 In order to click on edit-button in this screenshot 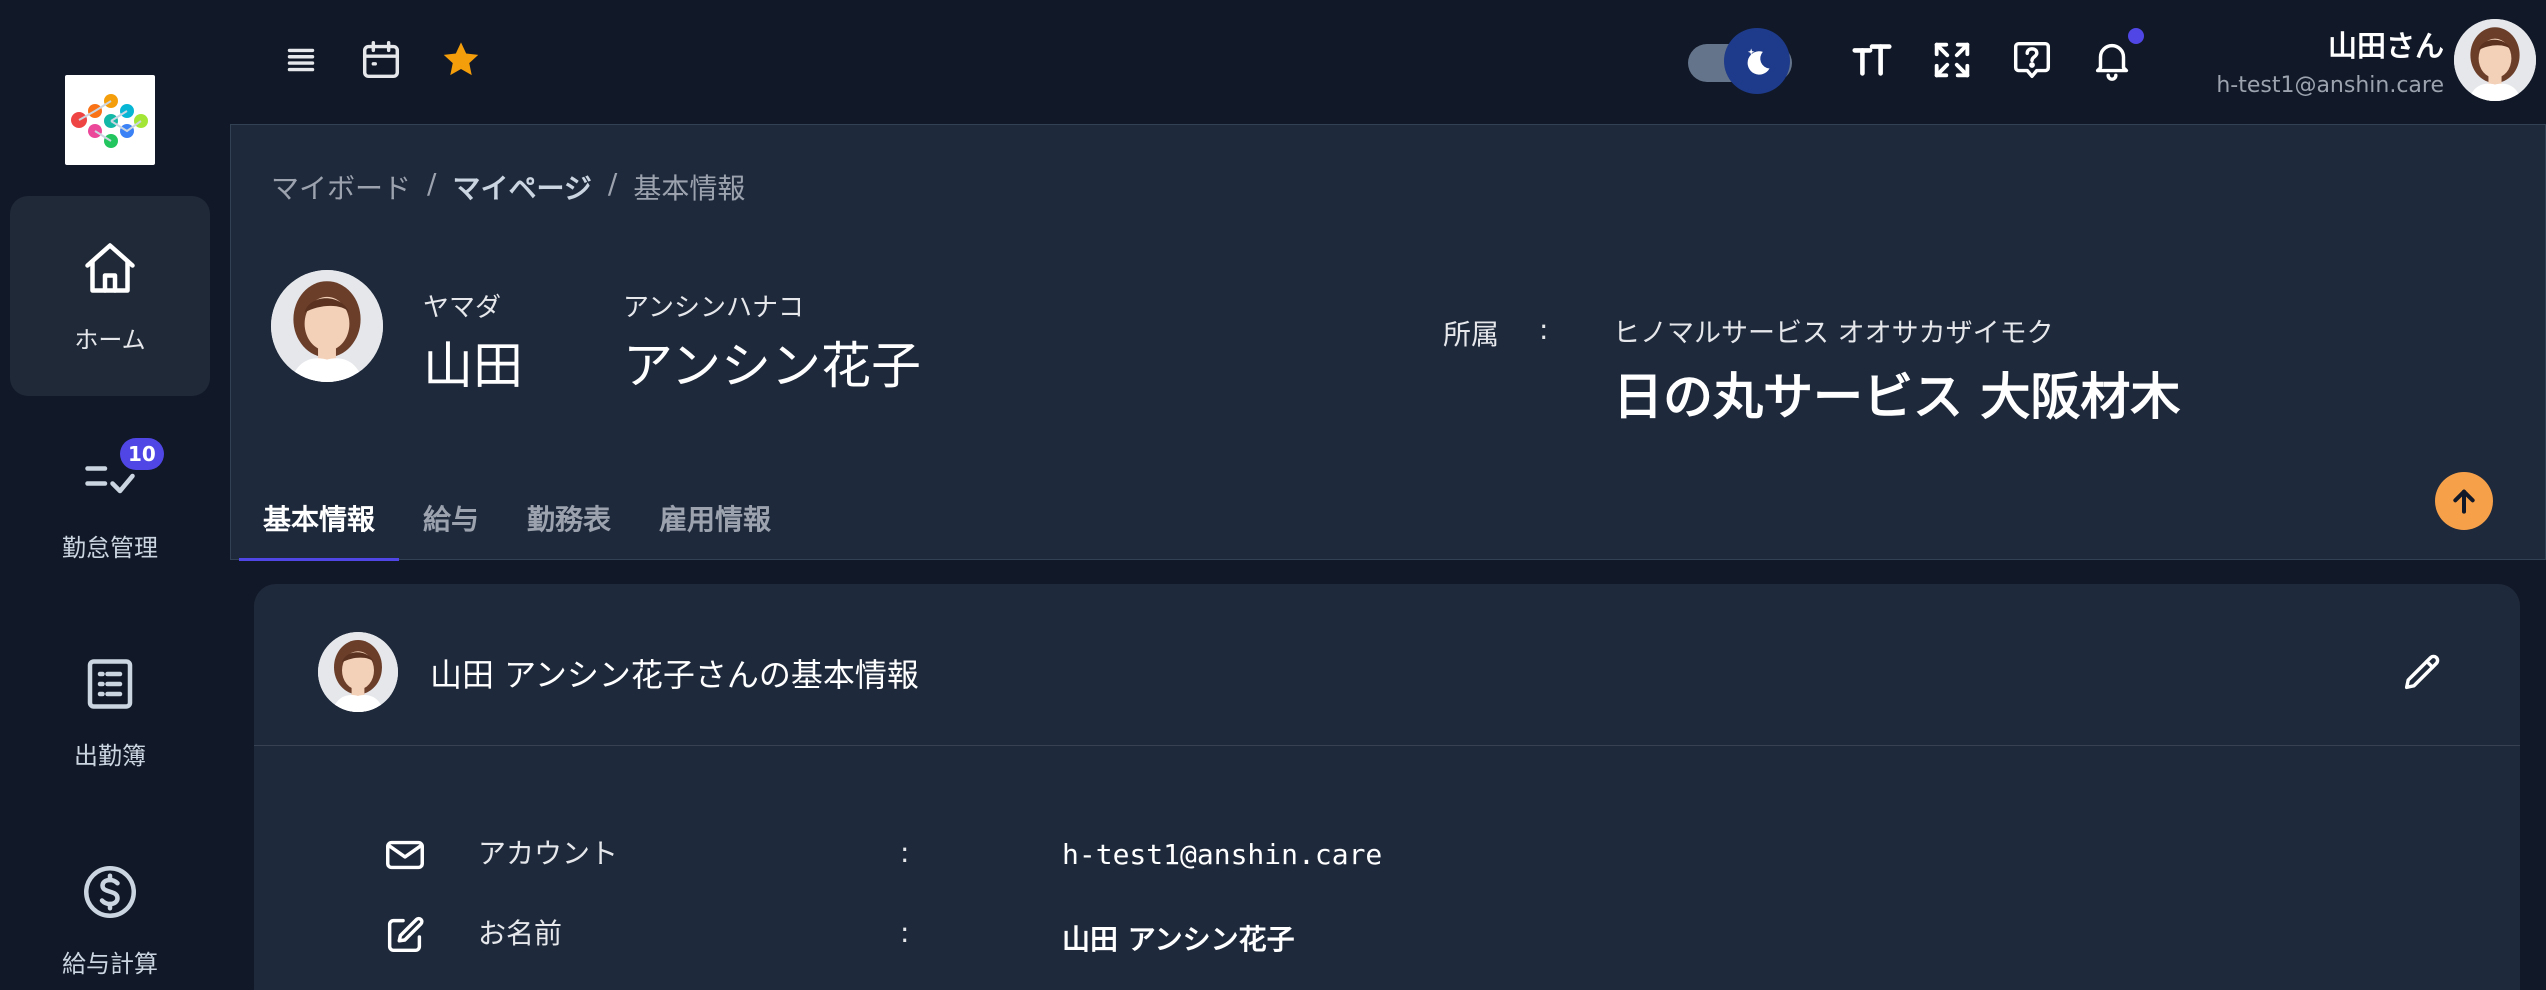, I will do `click(2422, 672)`.